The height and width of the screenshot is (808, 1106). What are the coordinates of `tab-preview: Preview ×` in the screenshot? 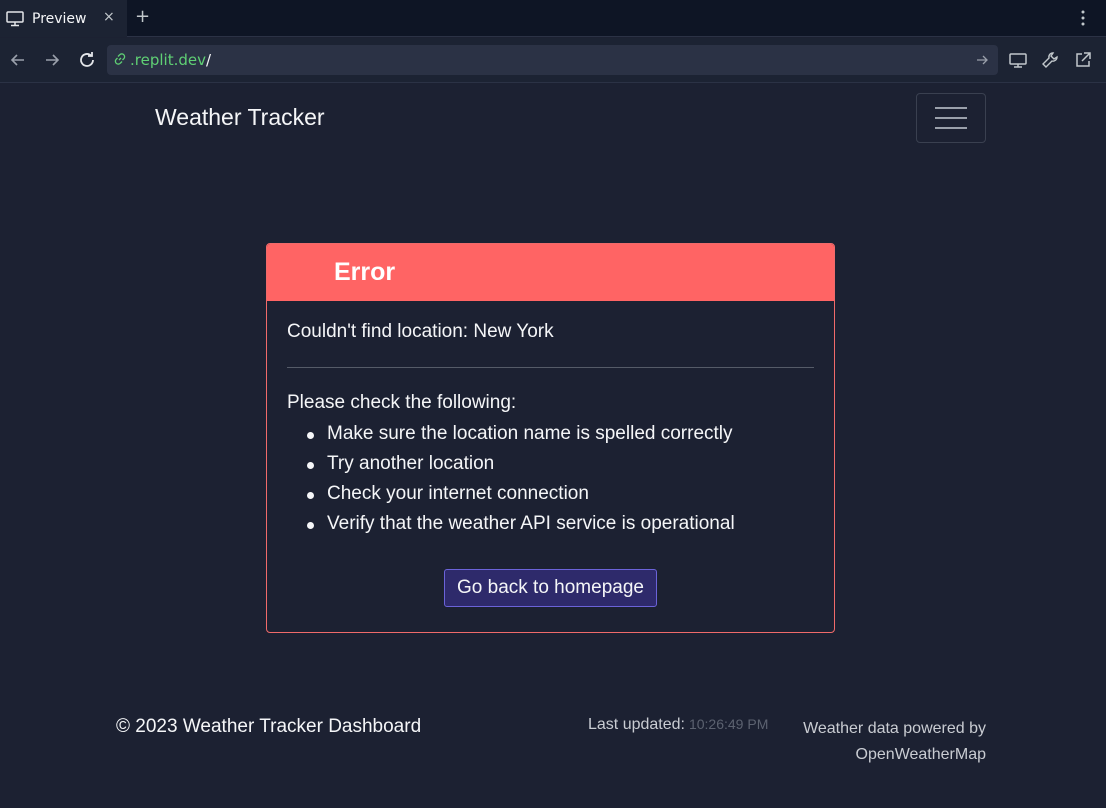 It's located at (63, 18).